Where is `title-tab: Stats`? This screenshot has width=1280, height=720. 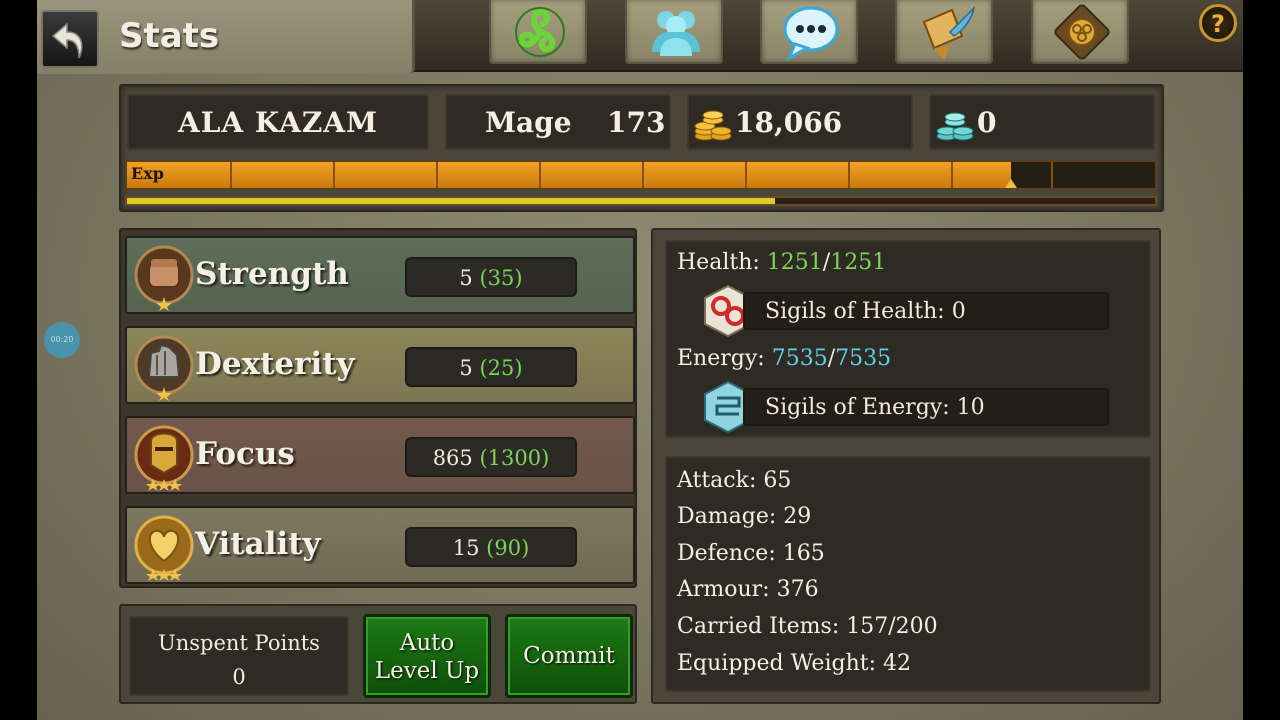
title-tab: Stats is located at coordinates (226, 37).